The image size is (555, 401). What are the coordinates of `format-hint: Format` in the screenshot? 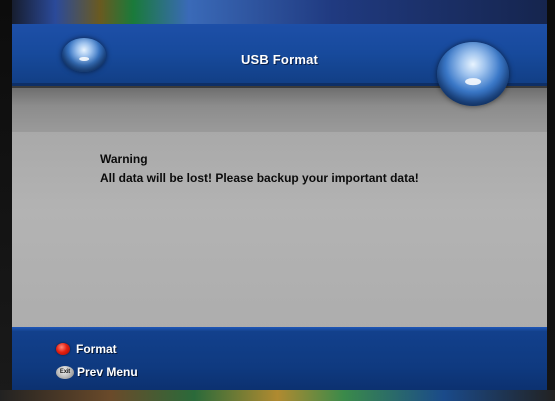 It's located at (86, 349).